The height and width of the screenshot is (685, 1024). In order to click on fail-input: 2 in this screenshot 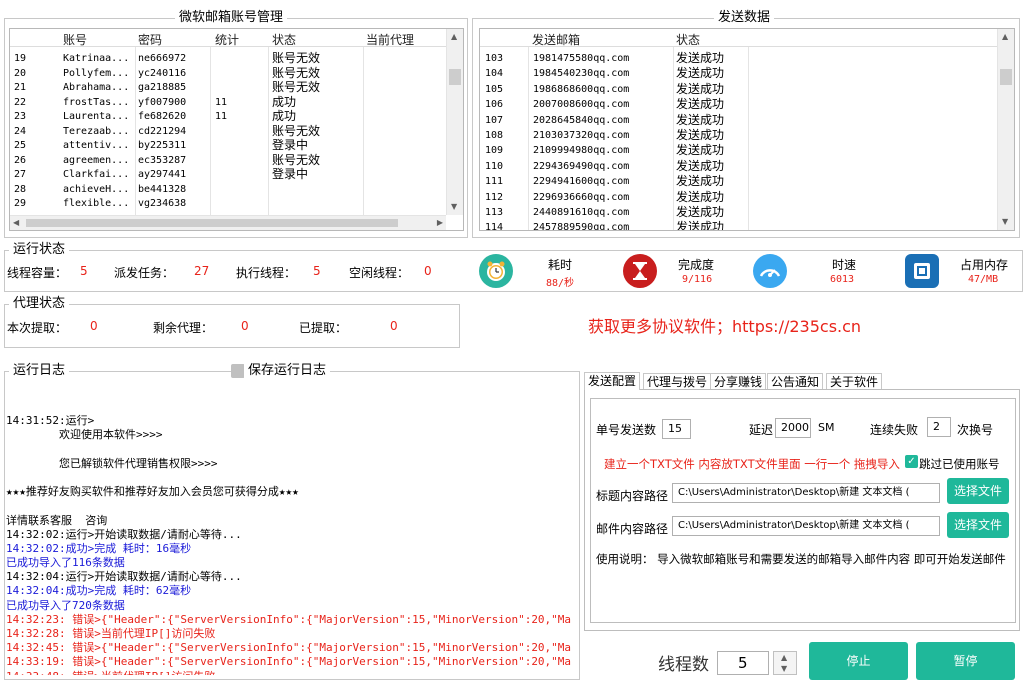, I will do `click(939, 427)`.